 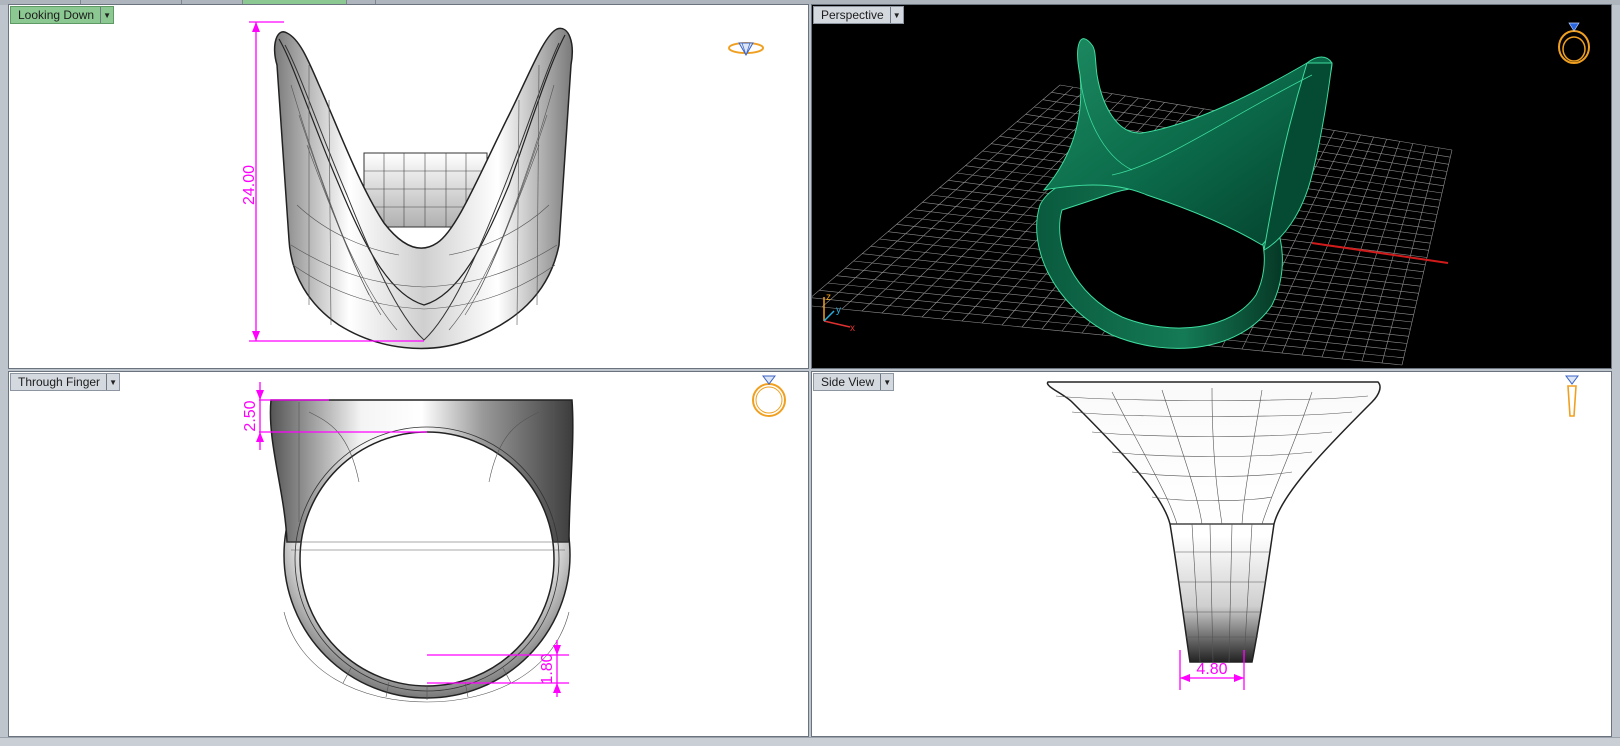 I want to click on ring-top-view-drawing: 24.00, so click(x=407, y=185).